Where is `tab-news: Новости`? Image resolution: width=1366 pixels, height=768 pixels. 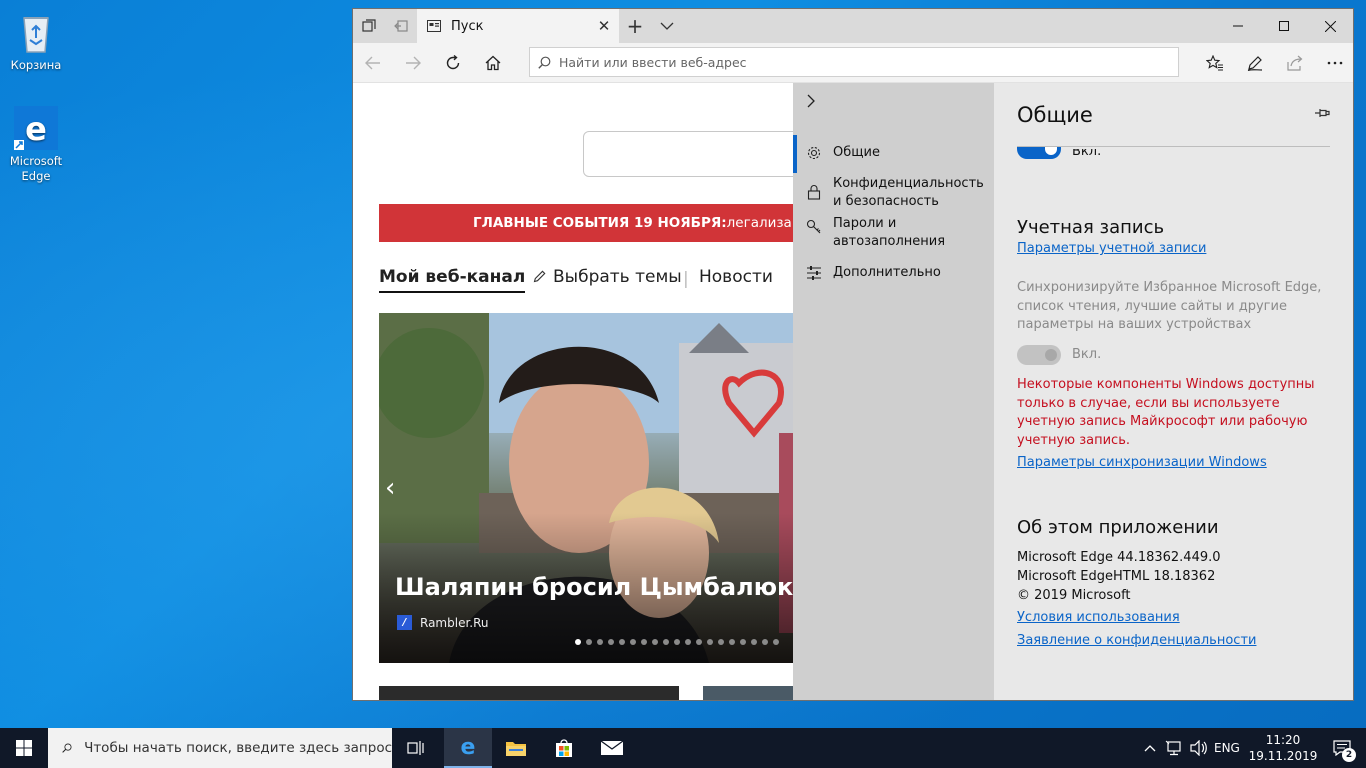 tab-news: Новости is located at coordinates (736, 277).